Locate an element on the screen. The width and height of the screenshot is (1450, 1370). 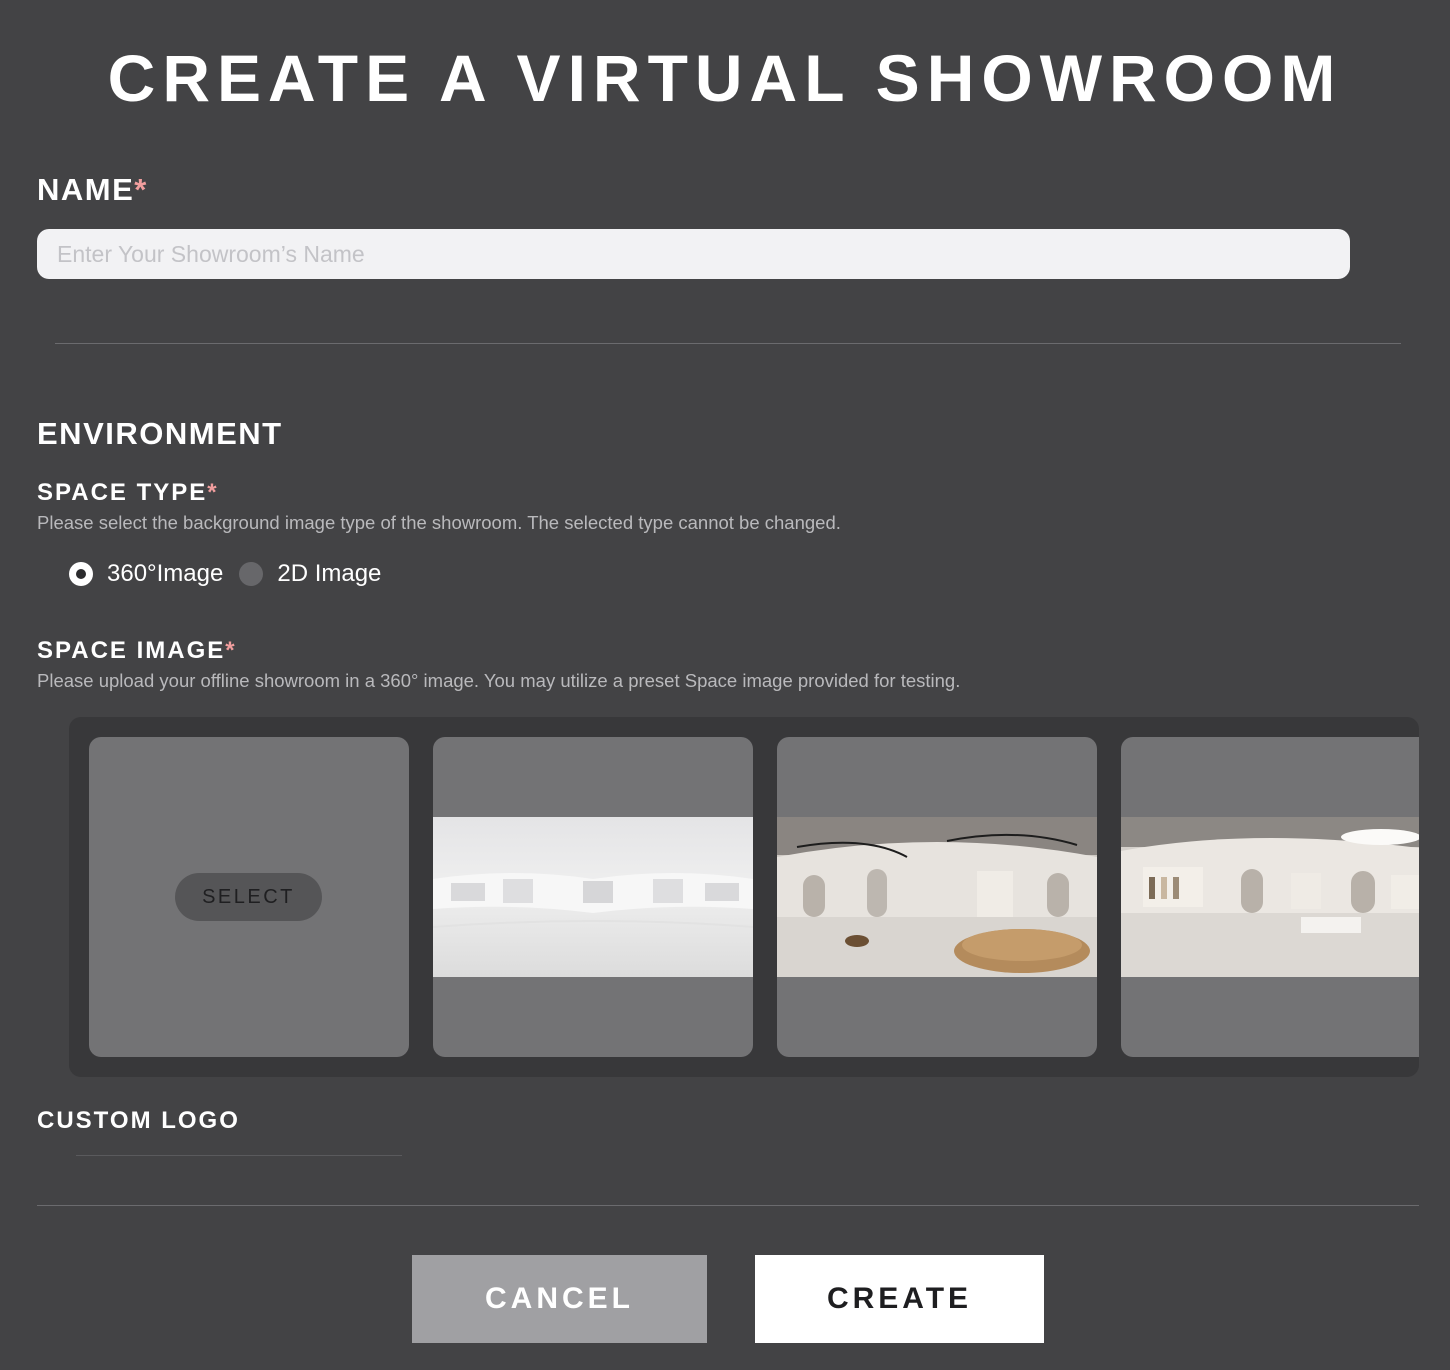
radio-checked-icon is located at coordinates (81, 574).